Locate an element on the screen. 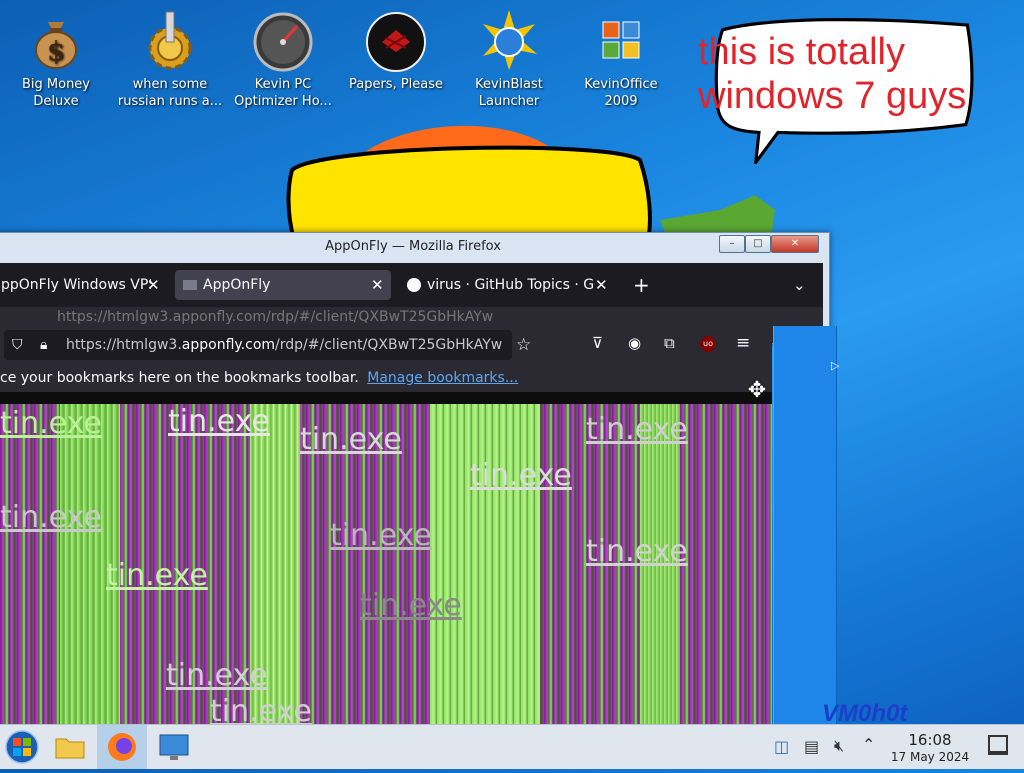  tab-apponfly: AppOnFly is located at coordinates (283, 285).